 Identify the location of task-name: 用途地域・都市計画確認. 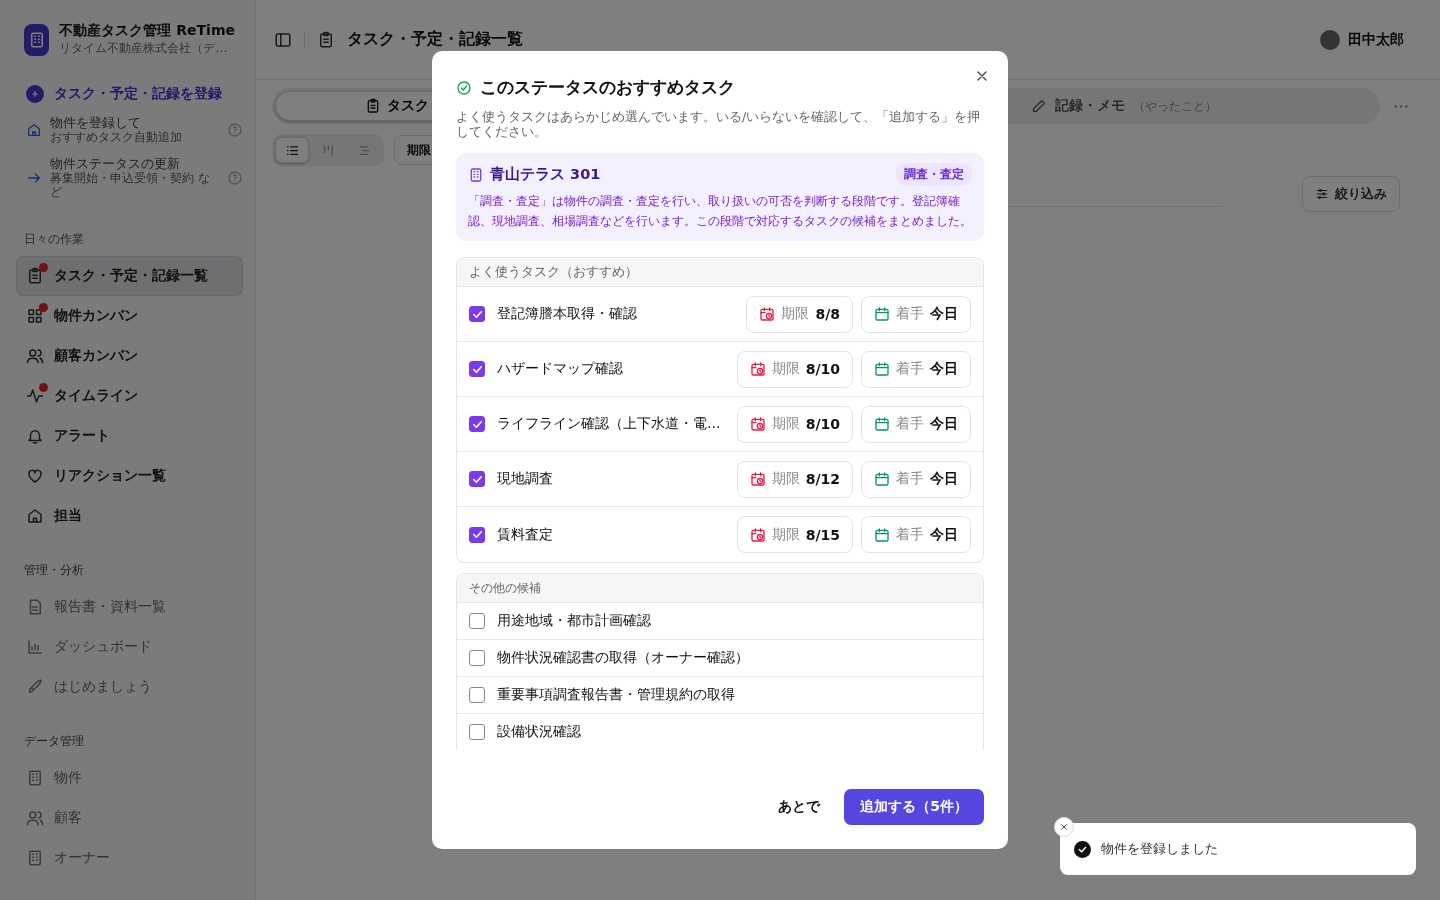
(574, 621).